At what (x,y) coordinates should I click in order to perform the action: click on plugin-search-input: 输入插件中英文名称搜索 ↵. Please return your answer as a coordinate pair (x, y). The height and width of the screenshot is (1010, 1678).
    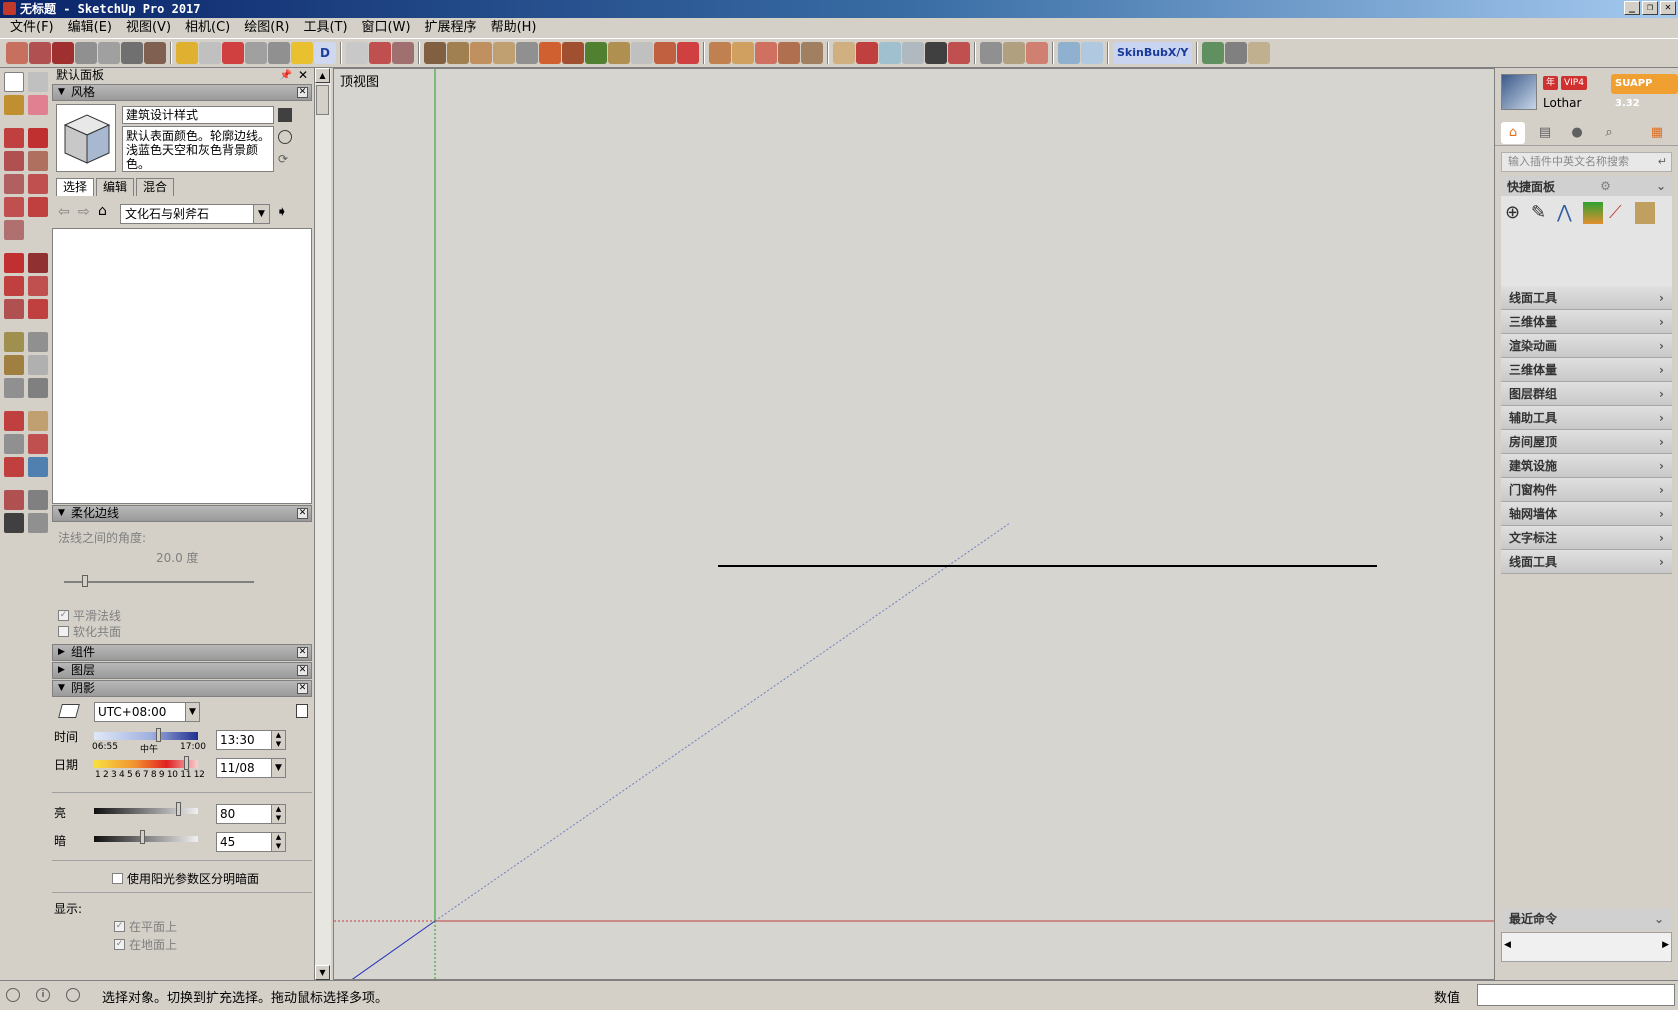
    Looking at the image, I should click on (1586, 162).